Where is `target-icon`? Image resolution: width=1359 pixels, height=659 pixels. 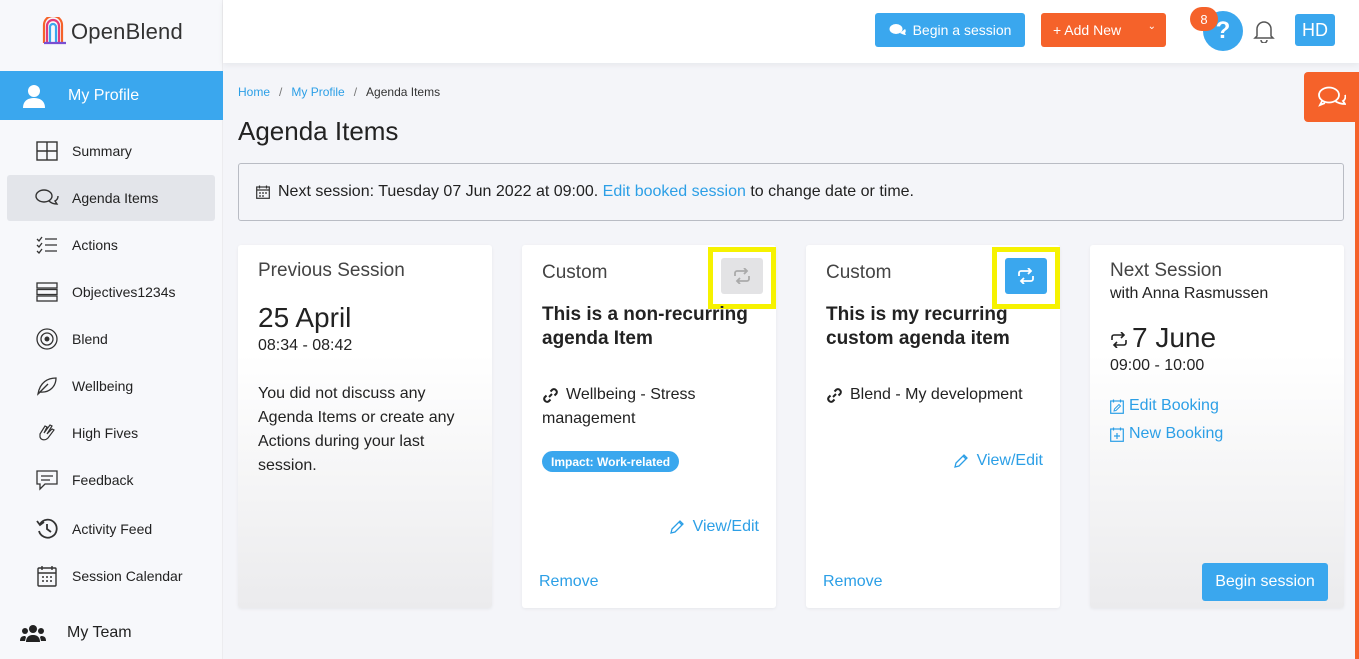 target-icon is located at coordinates (47, 339).